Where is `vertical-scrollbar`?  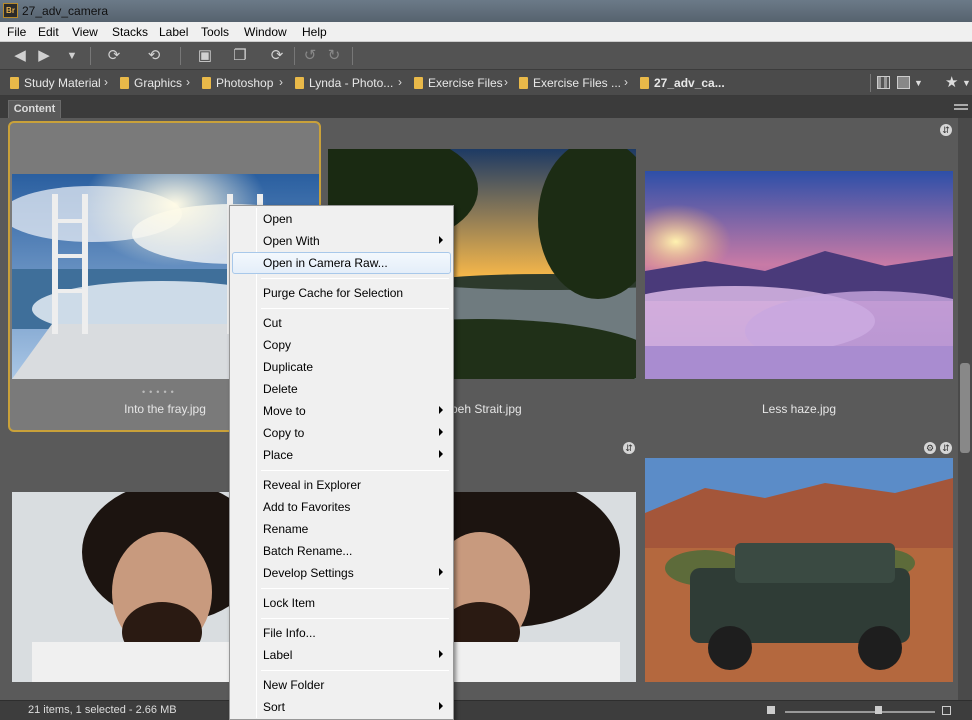
vertical-scrollbar is located at coordinates (965, 409).